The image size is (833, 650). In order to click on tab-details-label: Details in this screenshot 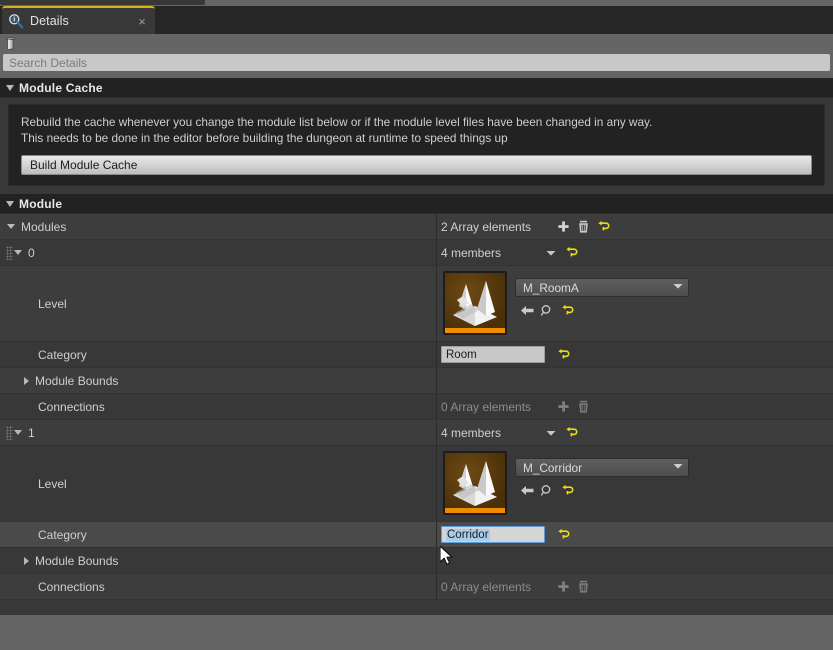, I will do `click(49, 21)`.